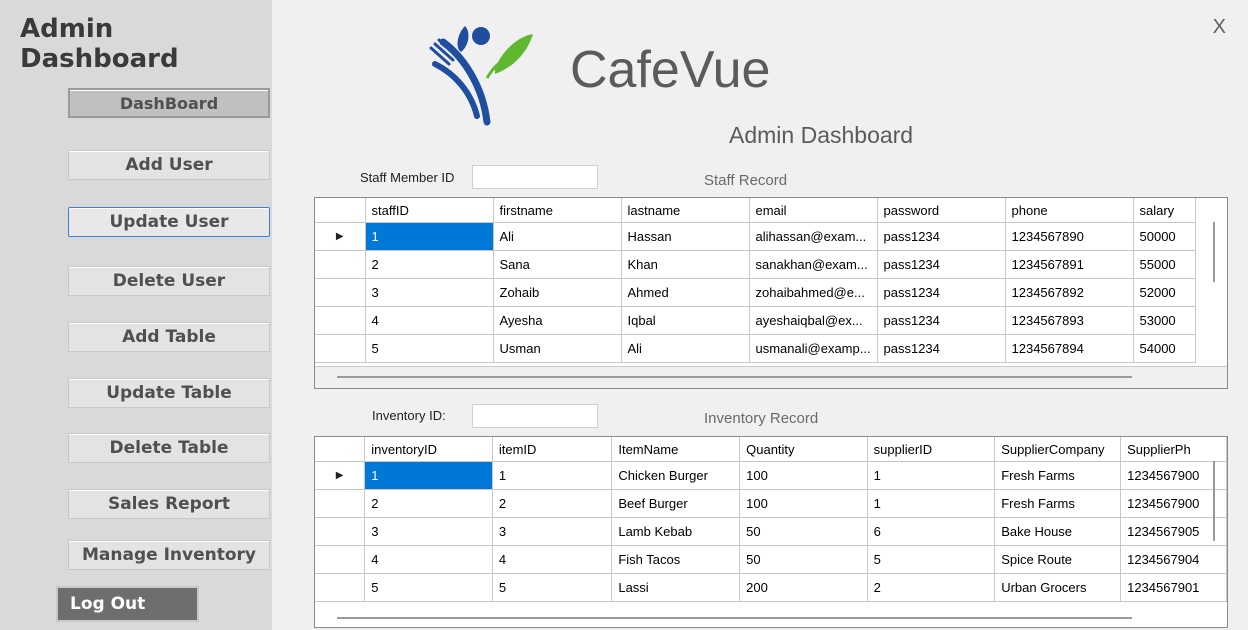  What do you see at coordinates (1069, 236) in the screenshot?
I see `table-cell: 1234567890` at bounding box center [1069, 236].